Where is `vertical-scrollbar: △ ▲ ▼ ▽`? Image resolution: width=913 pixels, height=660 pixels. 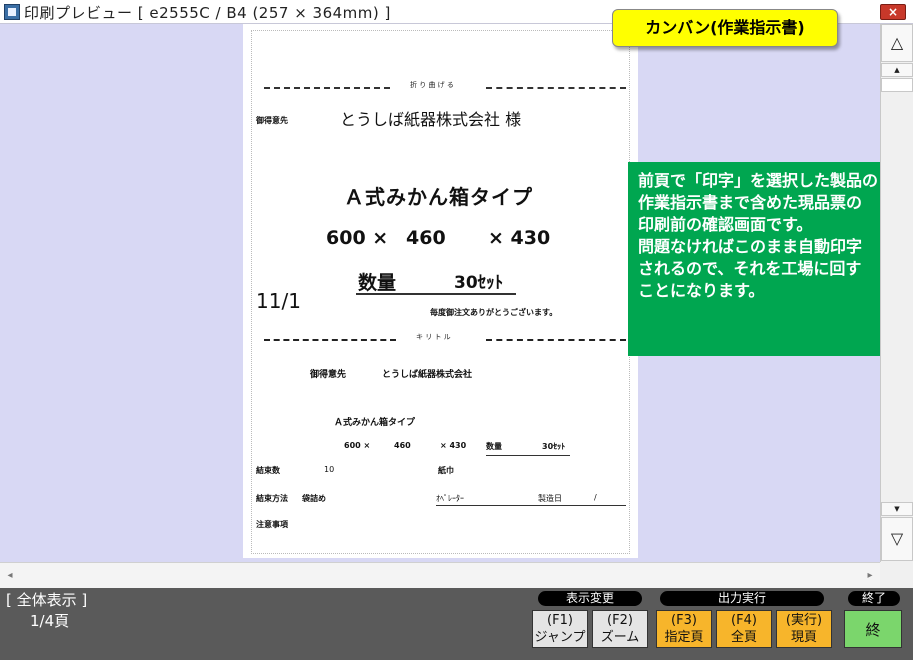
vertical-scrollbar: △ ▲ ▼ ▽ is located at coordinates (896, 293).